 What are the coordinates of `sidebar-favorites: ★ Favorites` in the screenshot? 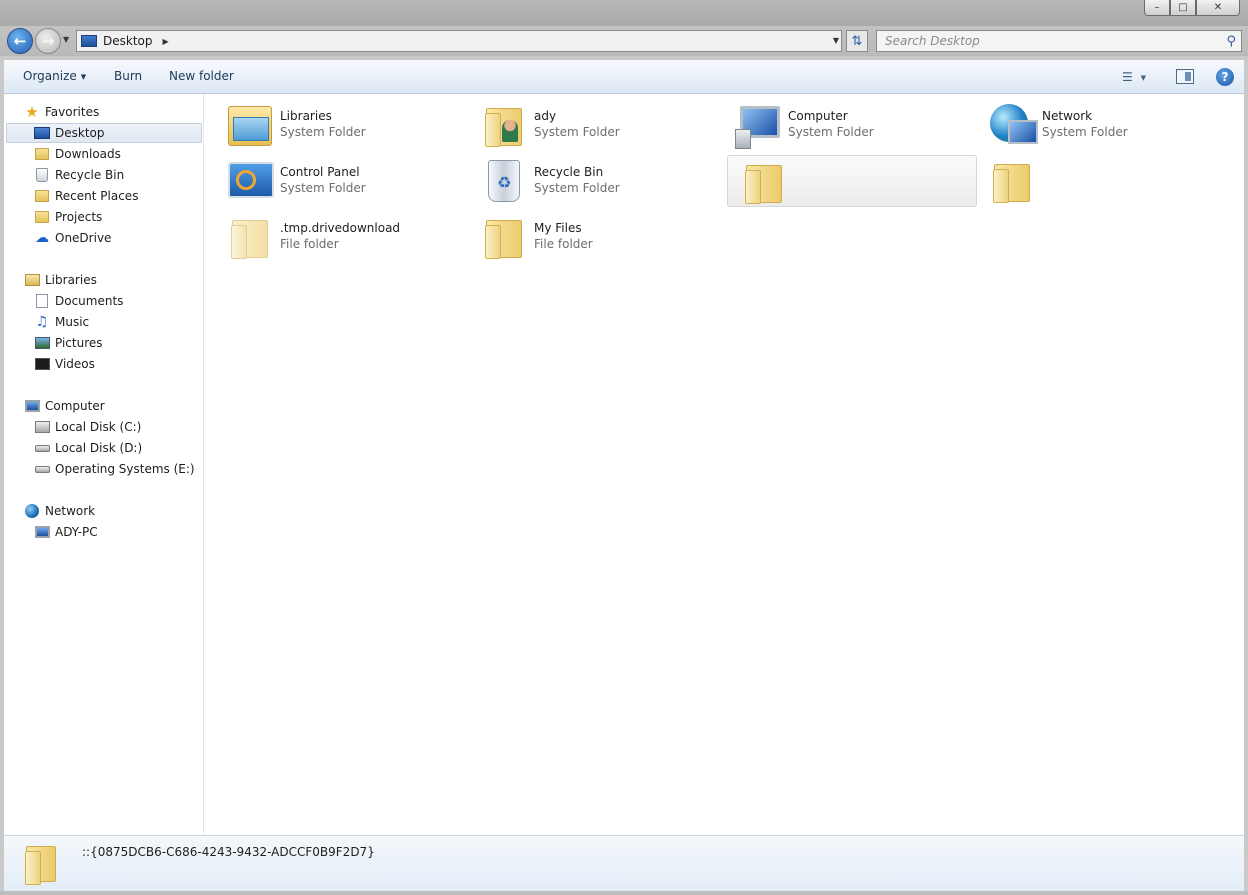 It's located at (61, 112).